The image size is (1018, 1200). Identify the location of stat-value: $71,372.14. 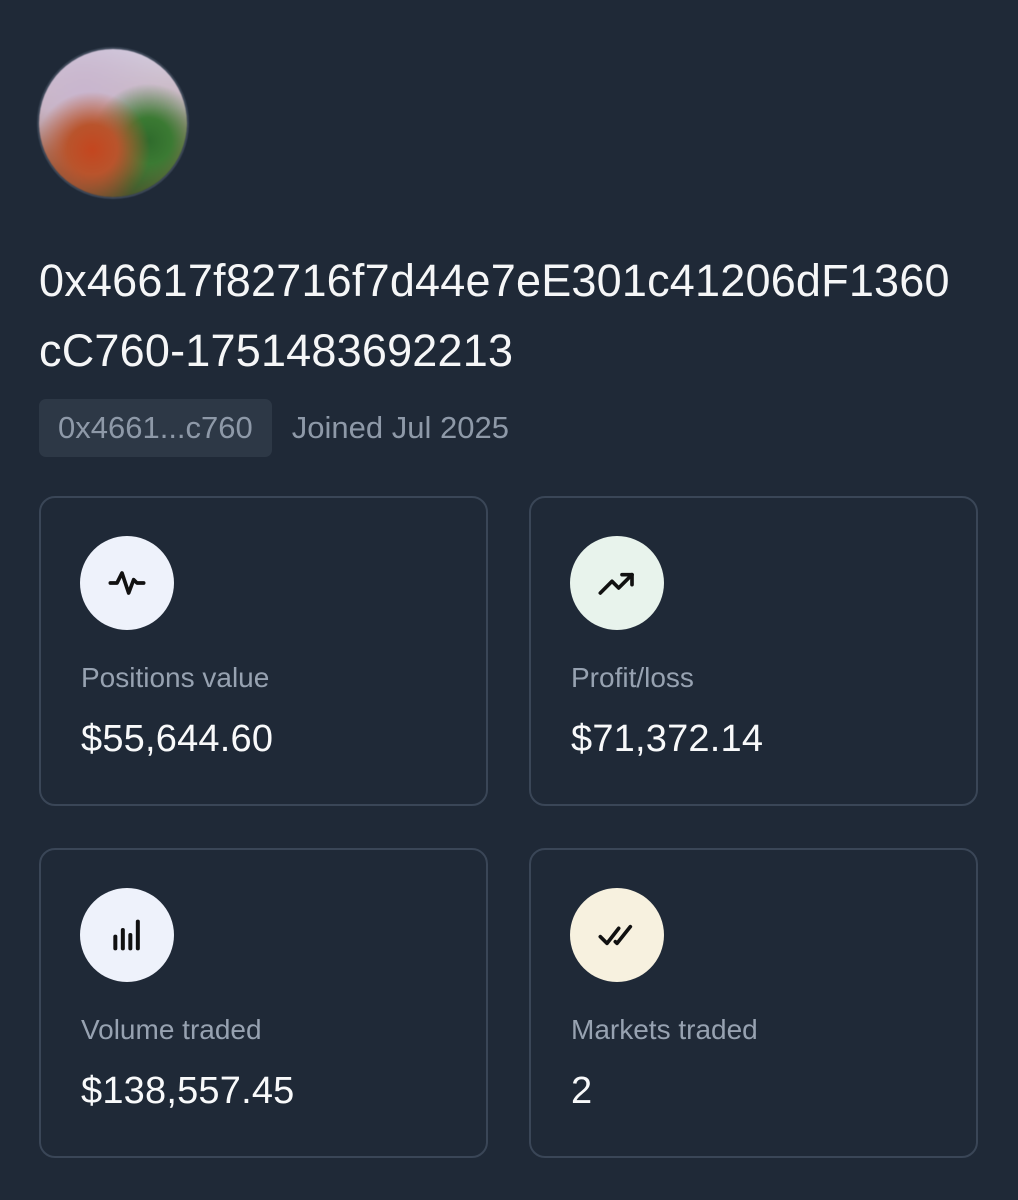
(667, 739).